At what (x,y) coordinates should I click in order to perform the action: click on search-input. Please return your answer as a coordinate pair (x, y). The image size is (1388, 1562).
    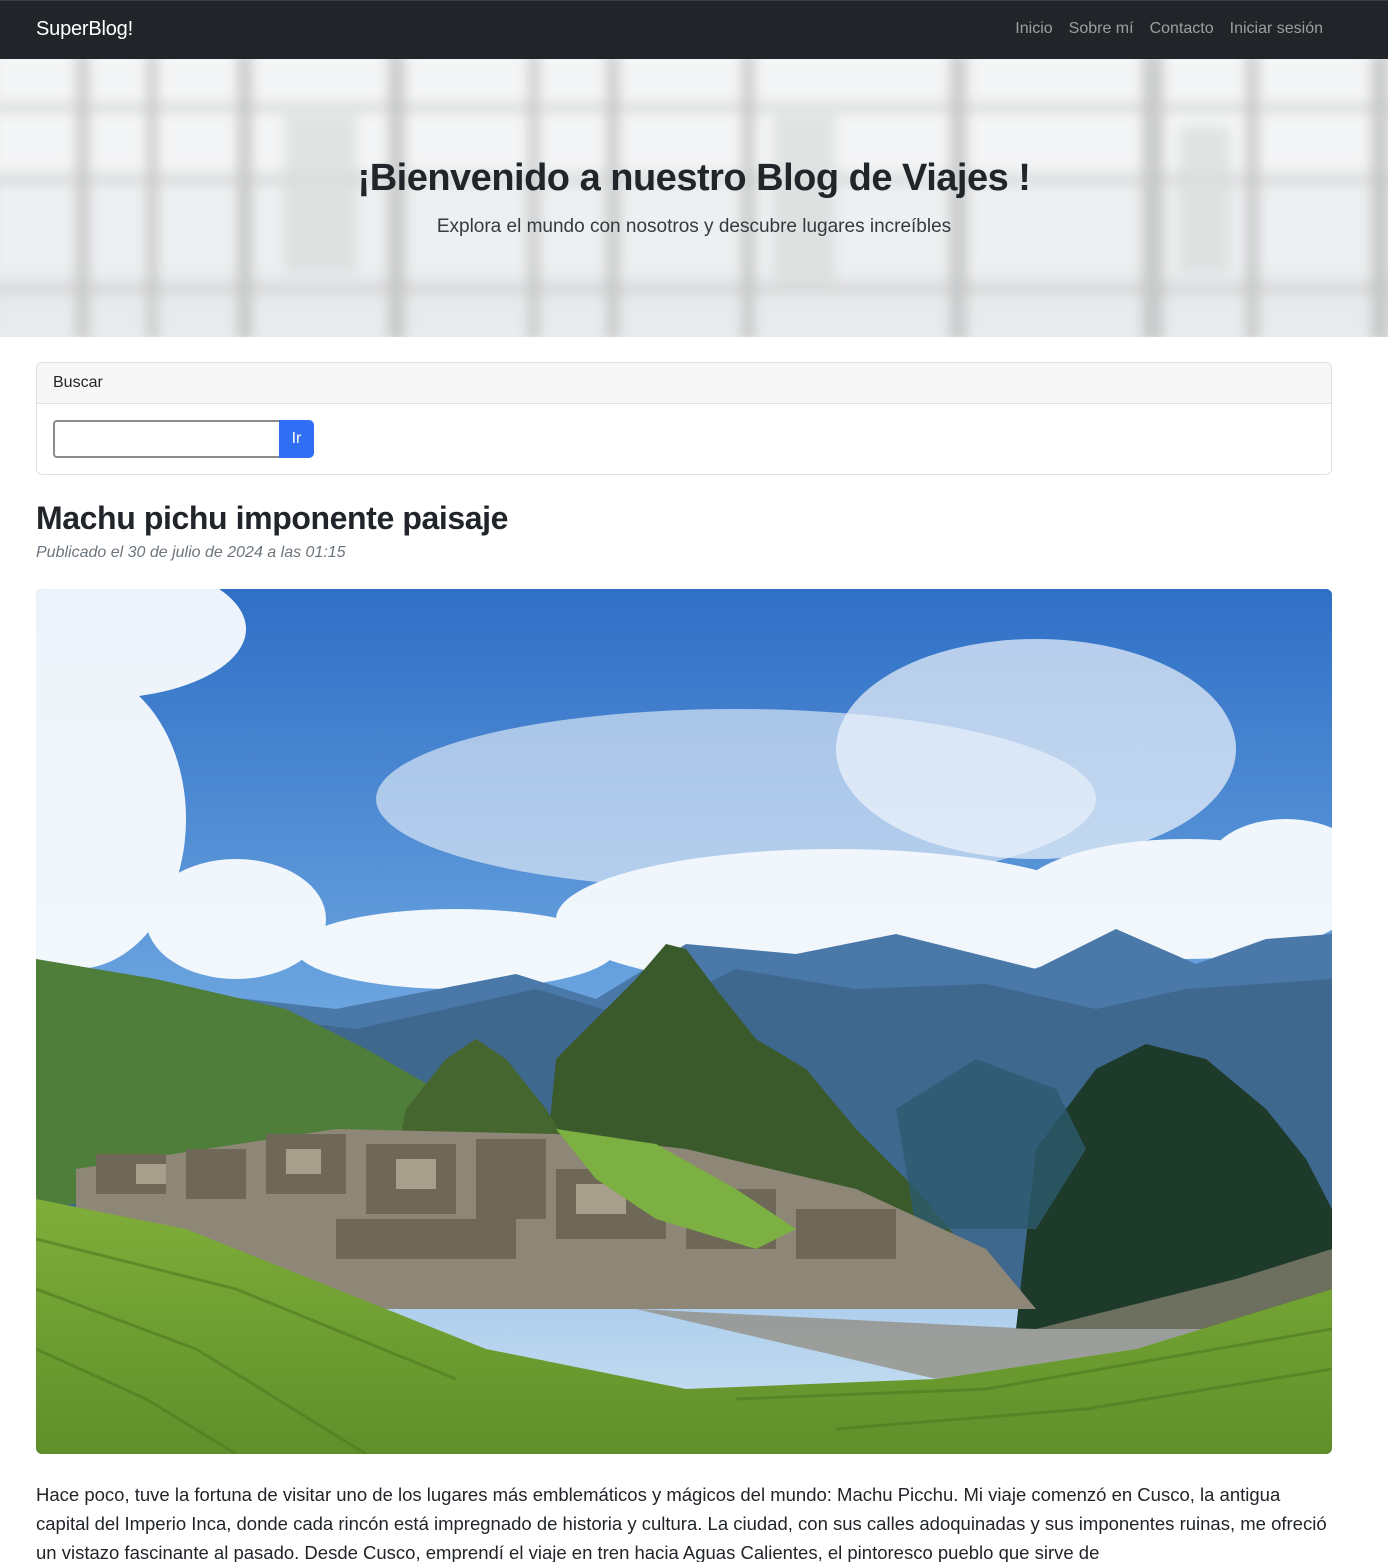
    Looking at the image, I should click on (166, 439).